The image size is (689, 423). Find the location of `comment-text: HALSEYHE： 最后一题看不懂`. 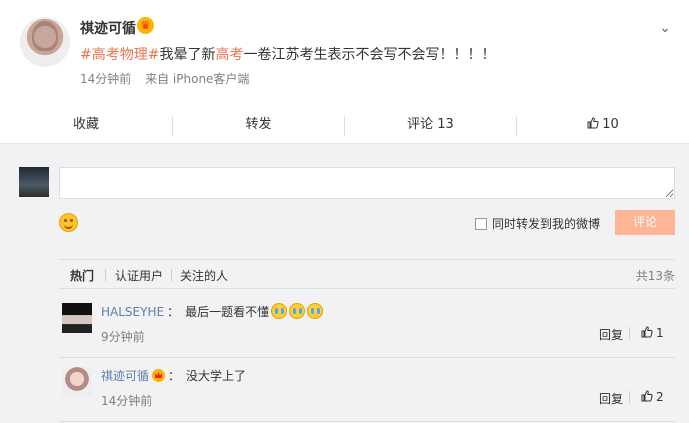

comment-text: HALSEYHE： 最后一题看不懂 is located at coordinates (212, 311).